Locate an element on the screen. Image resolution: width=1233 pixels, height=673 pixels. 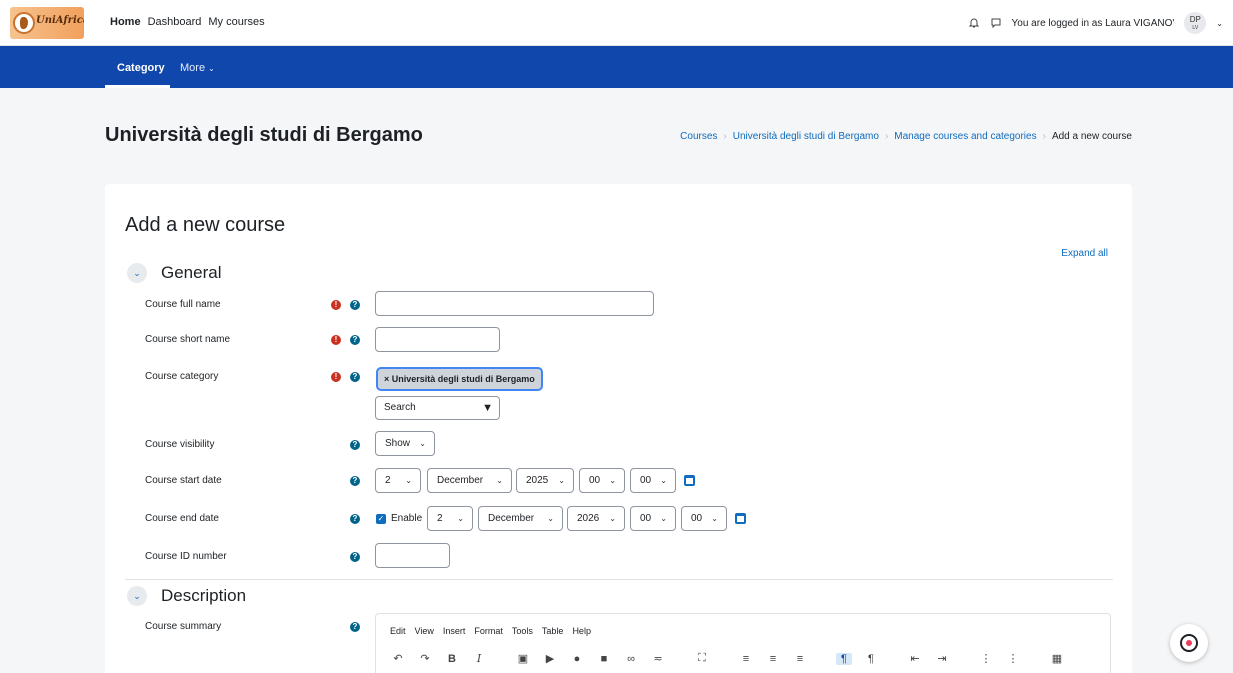
fullscreen-icon: ⛶ is located at coordinates (702, 658).